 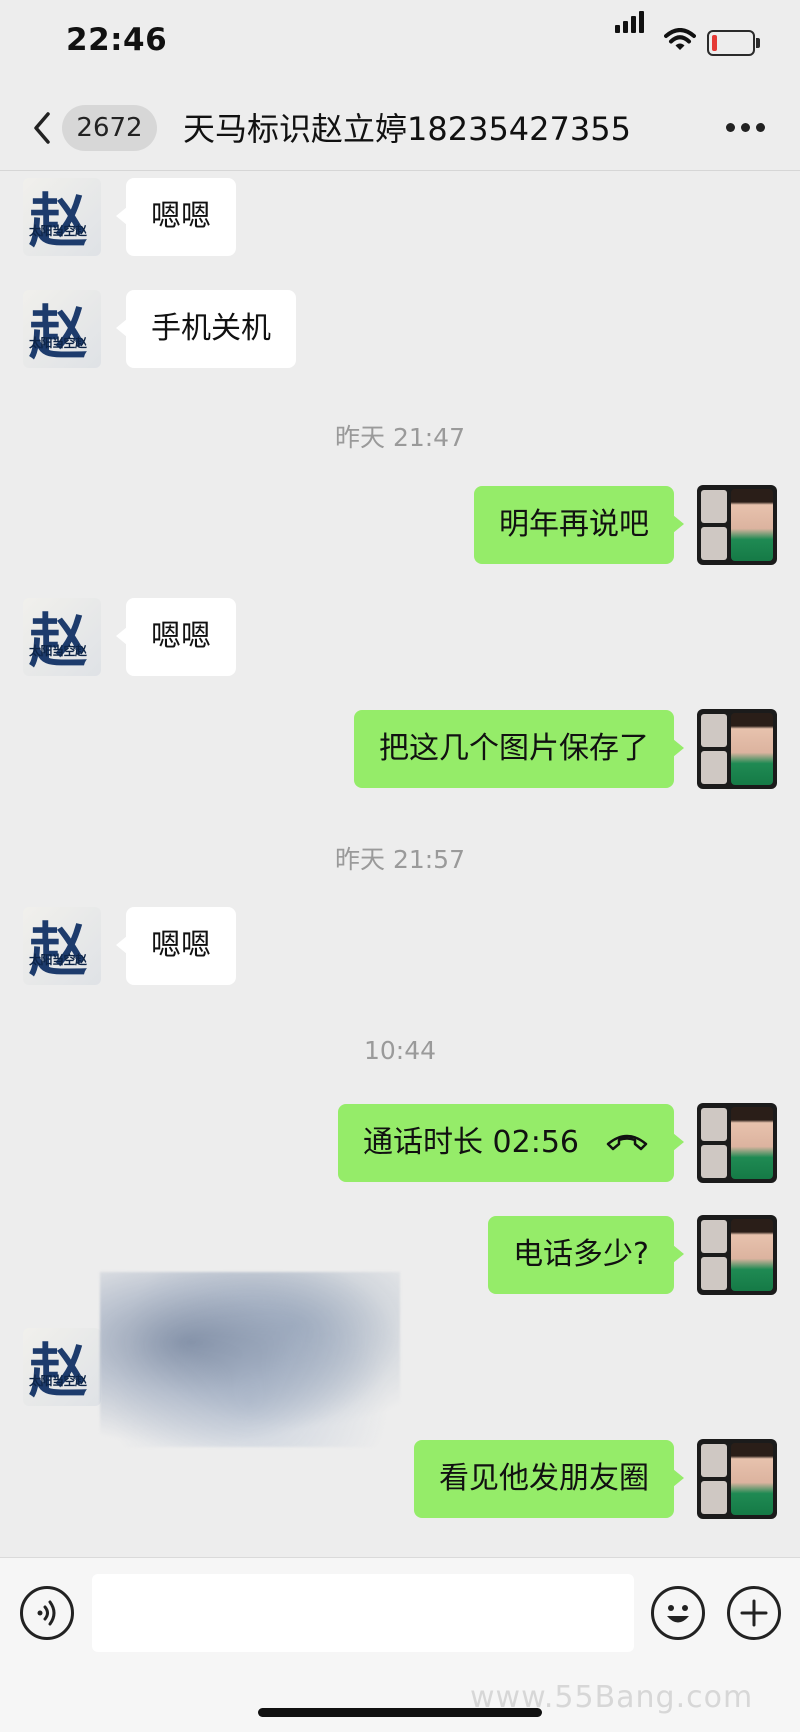 I want to click on status-bar: 22:46, so click(x=400, y=44).